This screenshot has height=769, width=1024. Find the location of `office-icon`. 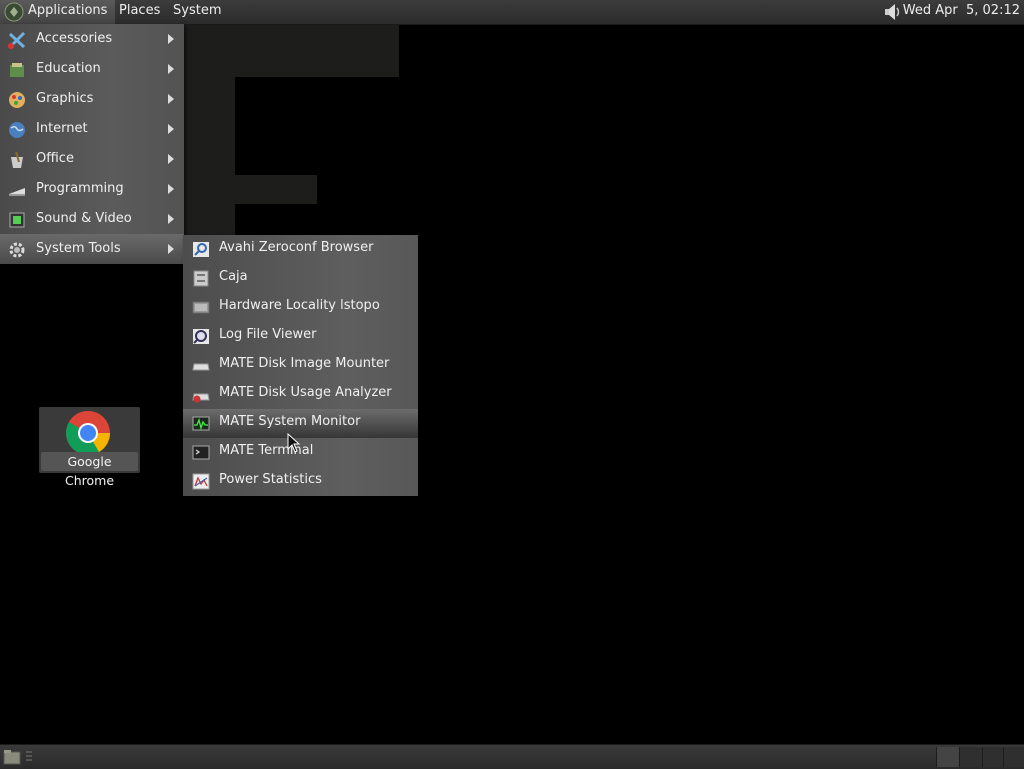

office-icon is located at coordinates (17, 159).